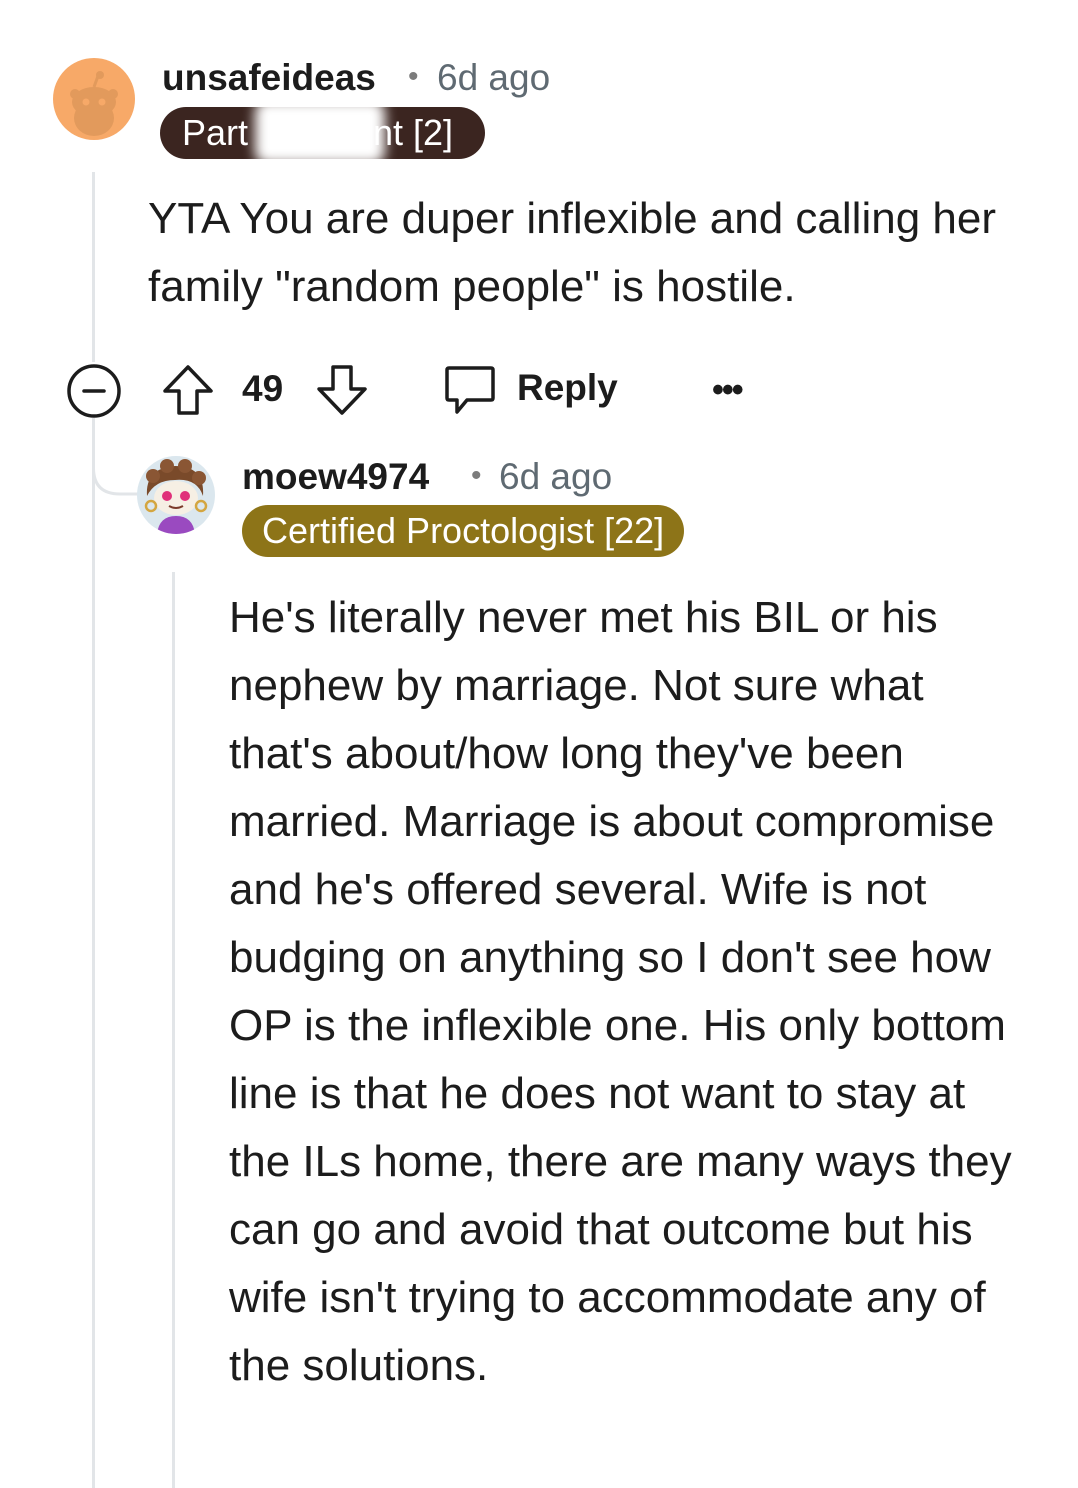 This screenshot has height=1488, width=1078. I want to click on downvote-arrow-icon, so click(342, 390).